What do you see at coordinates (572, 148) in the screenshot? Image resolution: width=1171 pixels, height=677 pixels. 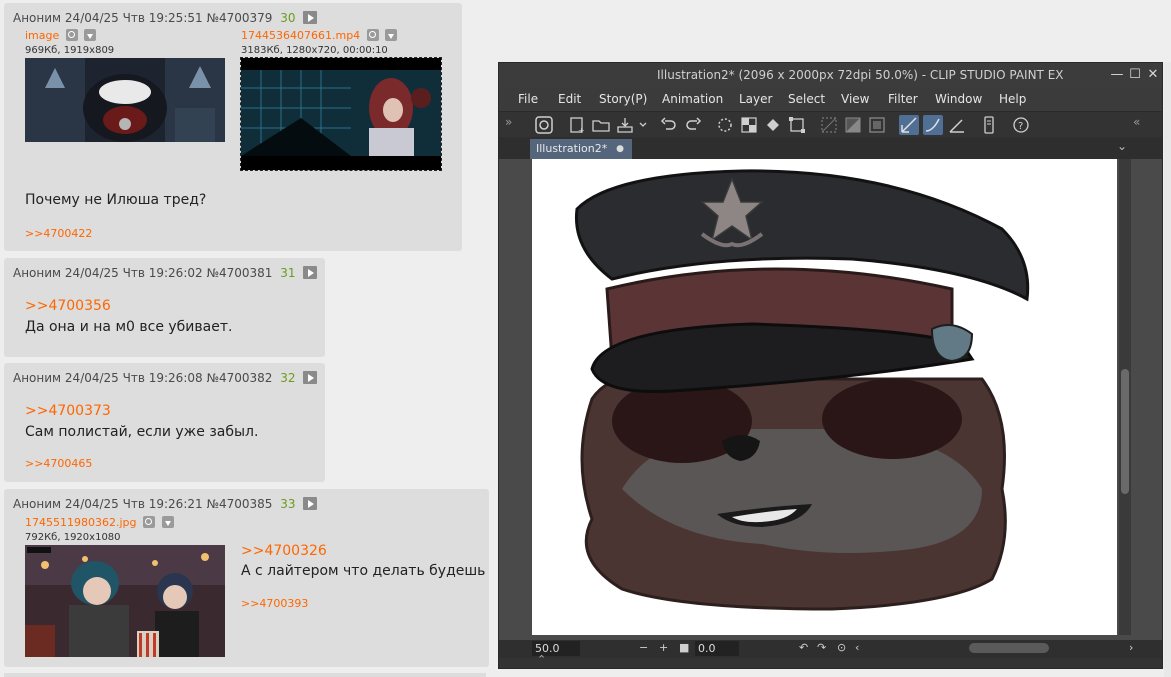 I see `tab-label: Illustration2*` at bounding box center [572, 148].